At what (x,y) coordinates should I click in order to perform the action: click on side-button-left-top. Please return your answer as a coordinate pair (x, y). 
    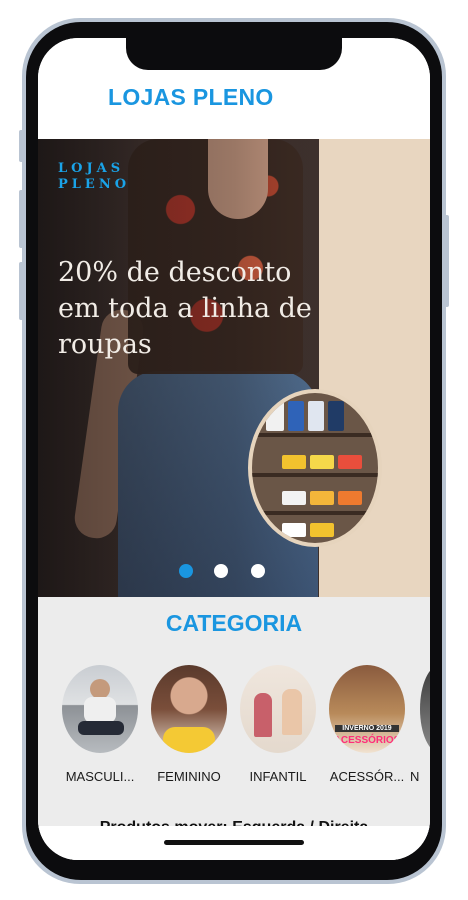
    Looking at the image, I should click on (21, 146).